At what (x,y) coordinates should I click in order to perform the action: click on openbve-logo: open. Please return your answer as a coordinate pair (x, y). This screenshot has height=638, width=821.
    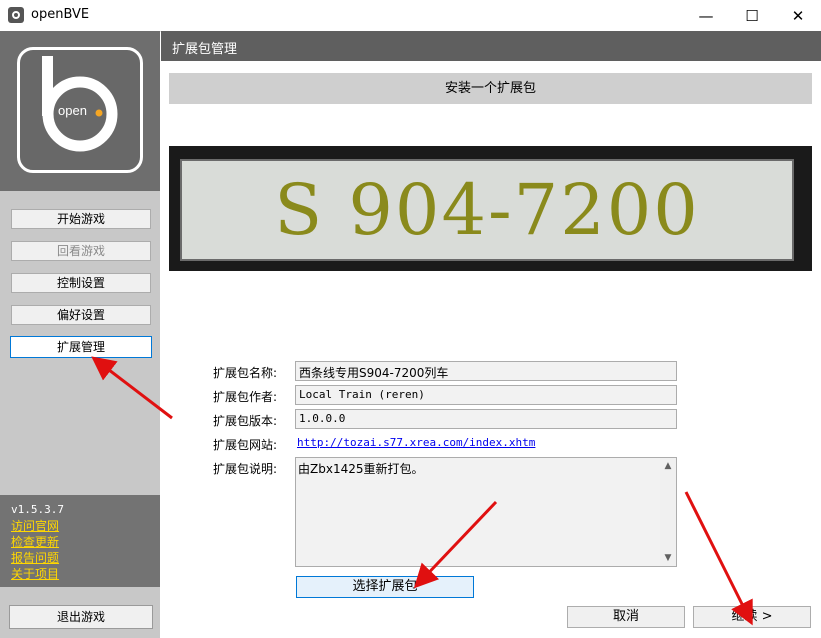
    Looking at the image, I should click on (80, 110).